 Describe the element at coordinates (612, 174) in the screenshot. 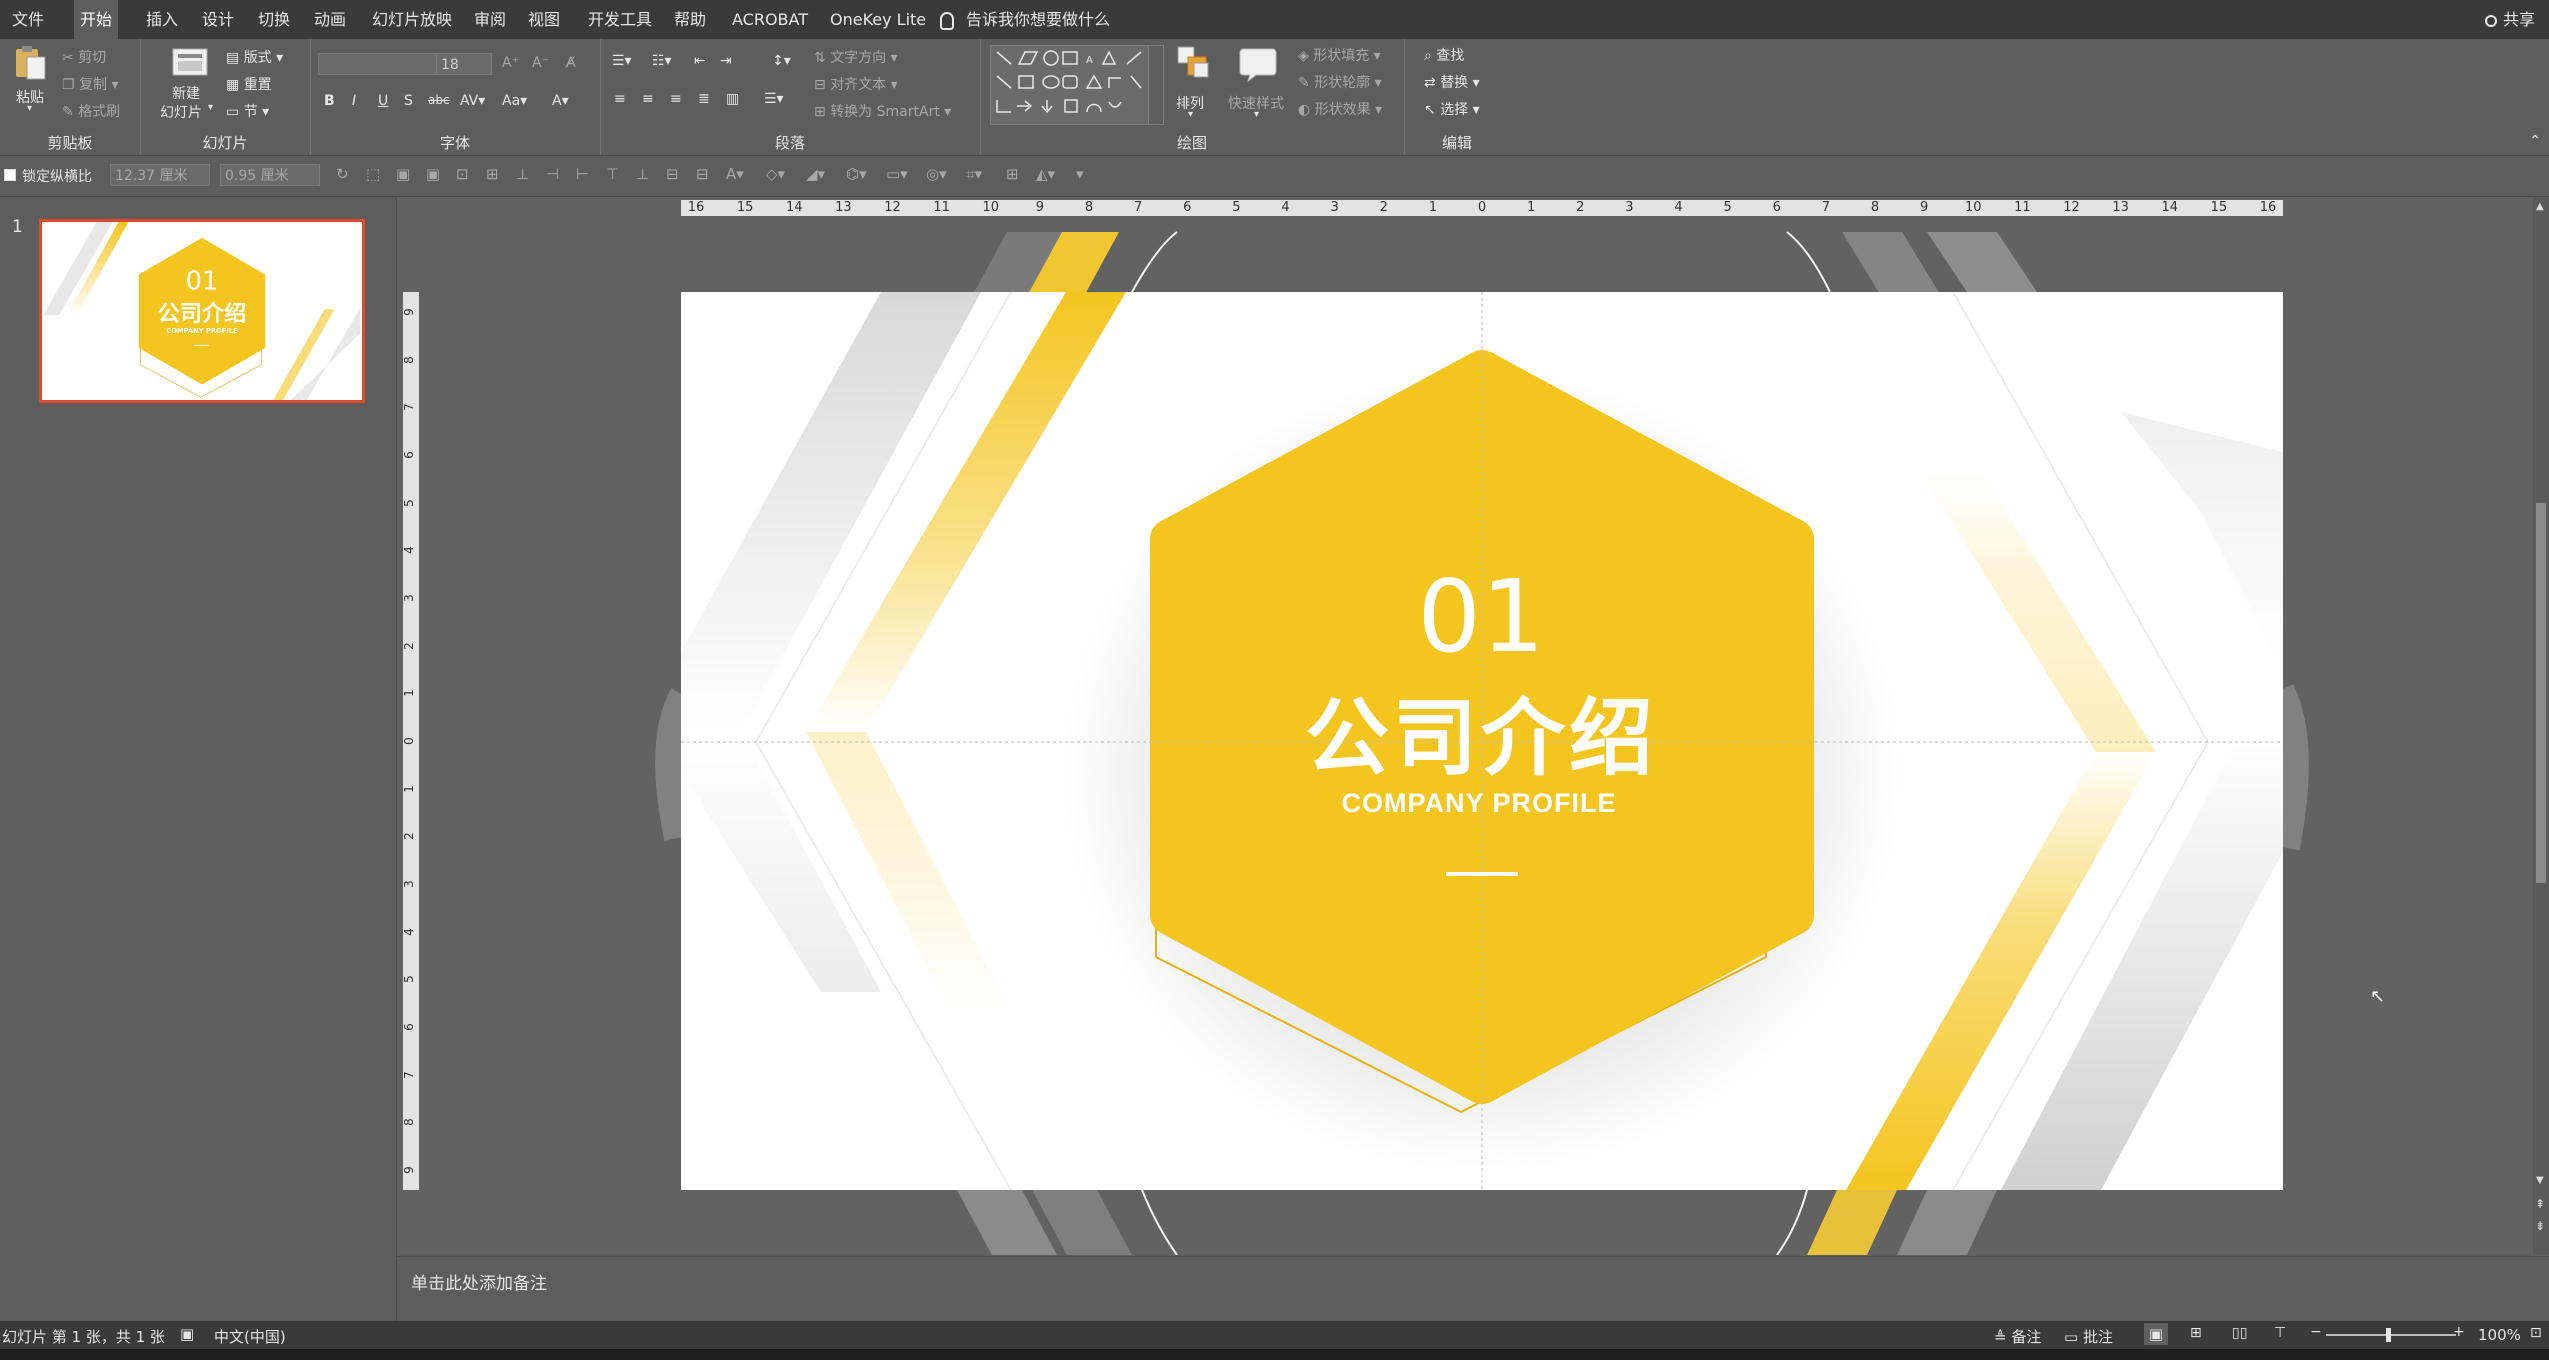

I see `format-tool-icon: ⊤` at that location.